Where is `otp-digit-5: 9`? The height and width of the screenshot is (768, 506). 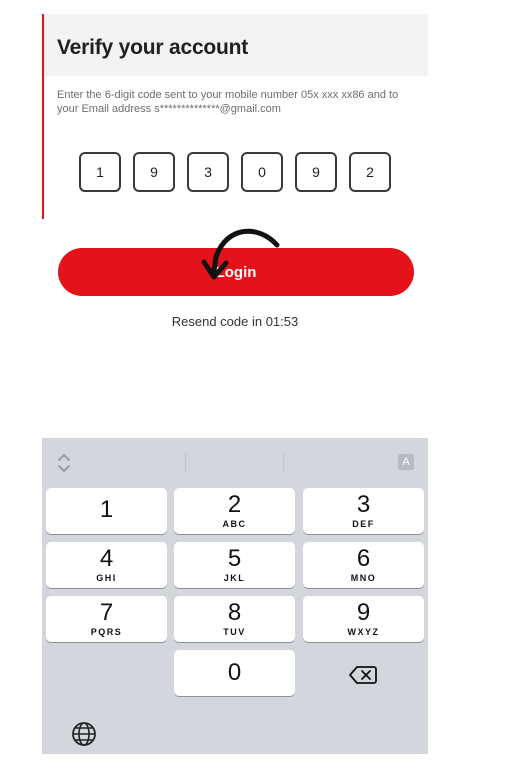 otp-digit-5: 9 is located at coordinates (316, 172).